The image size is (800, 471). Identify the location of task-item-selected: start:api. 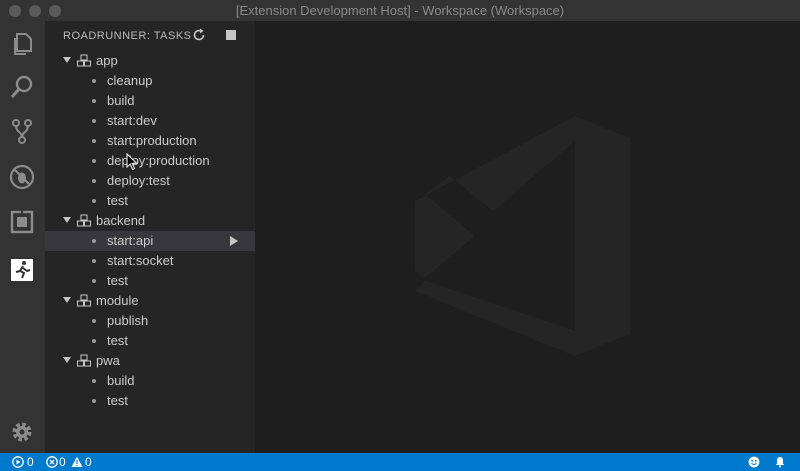
(150, 241).